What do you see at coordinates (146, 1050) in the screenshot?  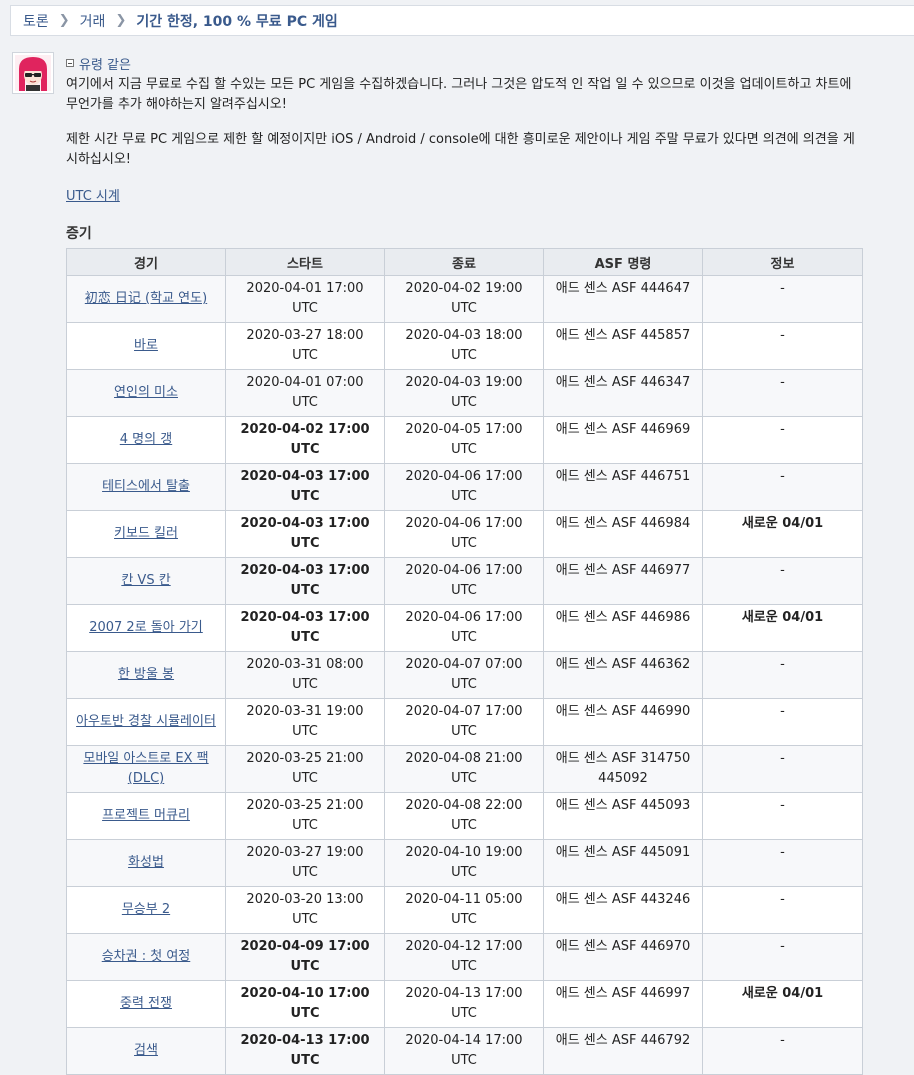 I see `game-link: 검색` at bounding box center [146, 1050].